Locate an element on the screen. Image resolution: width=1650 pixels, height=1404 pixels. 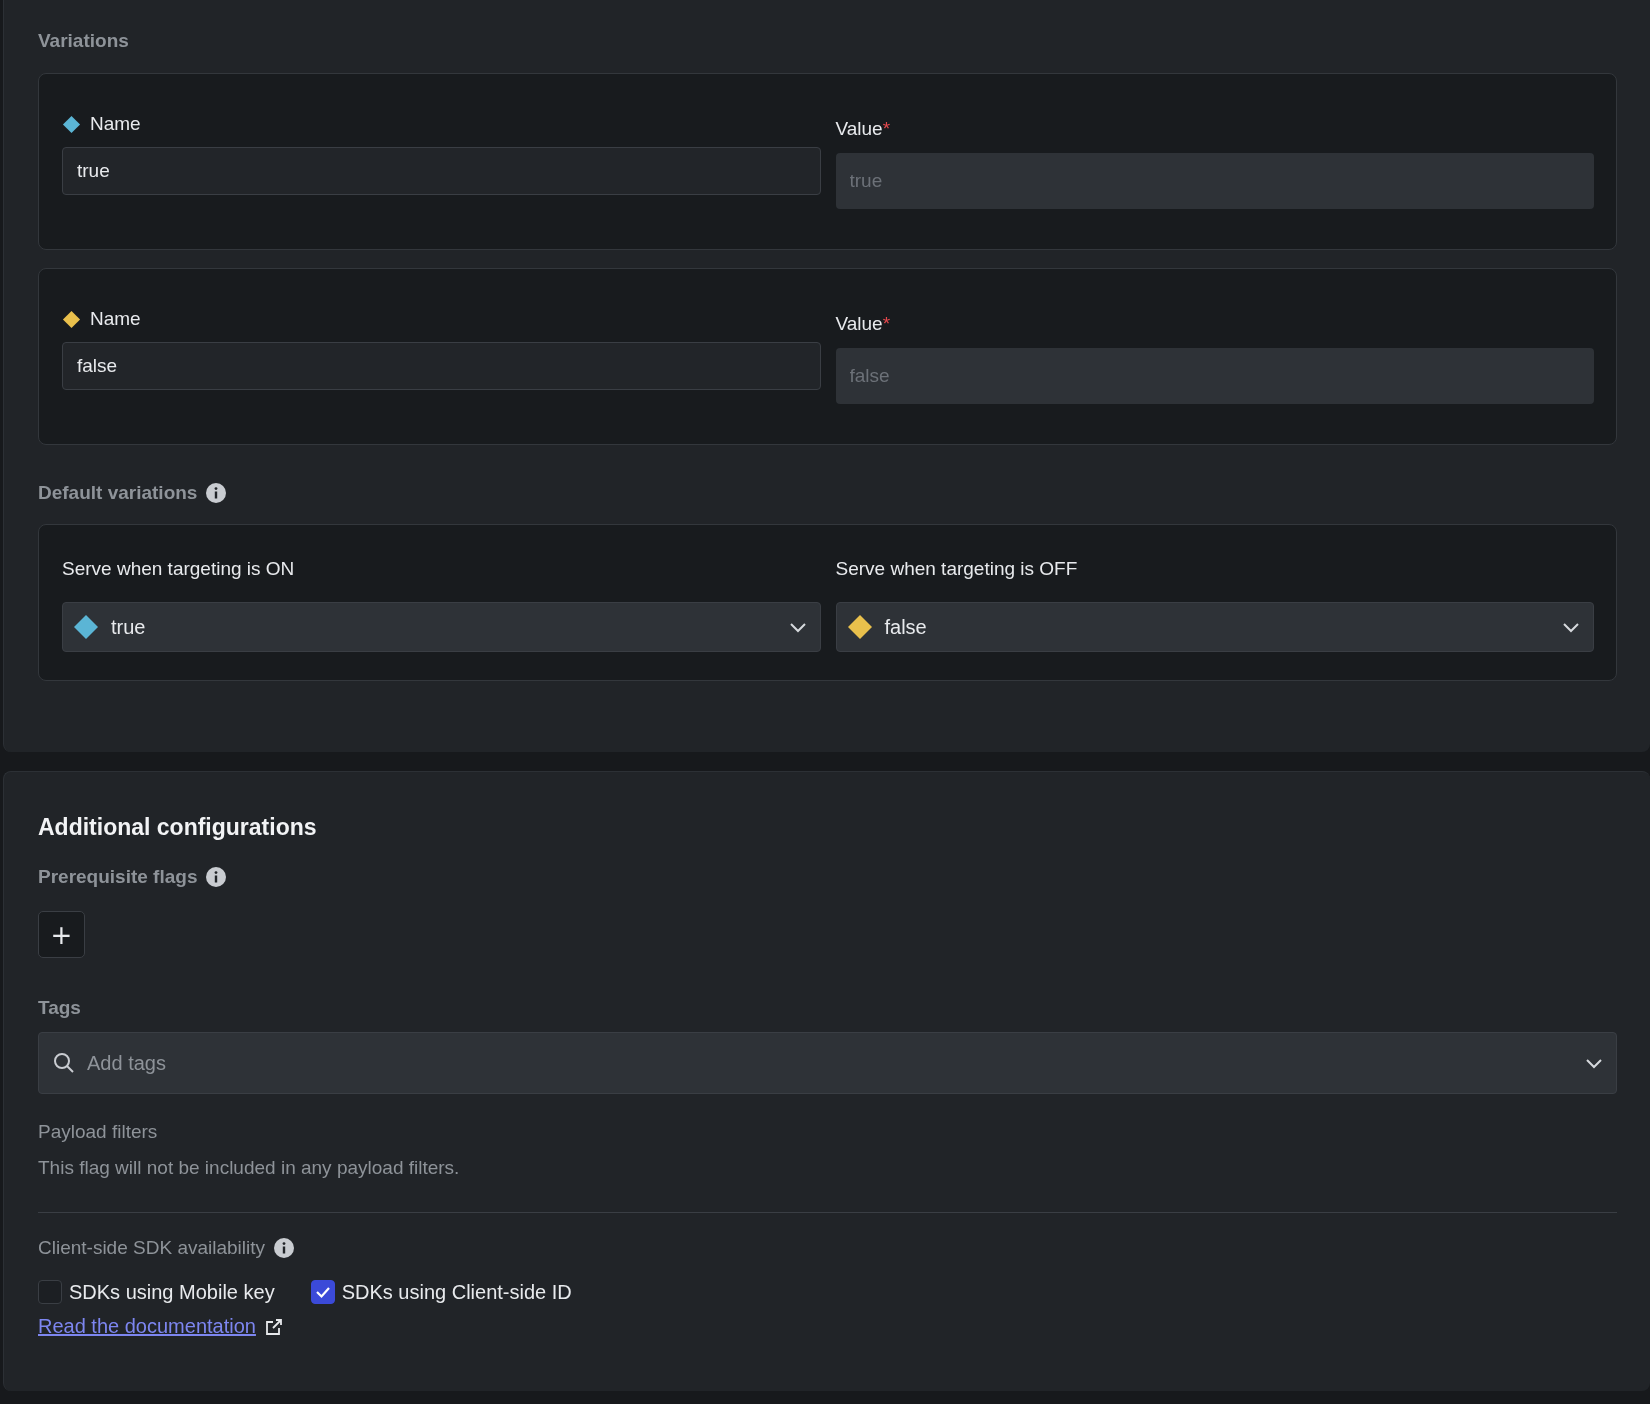
variation-select: false is located at coordinates (1214, 627).